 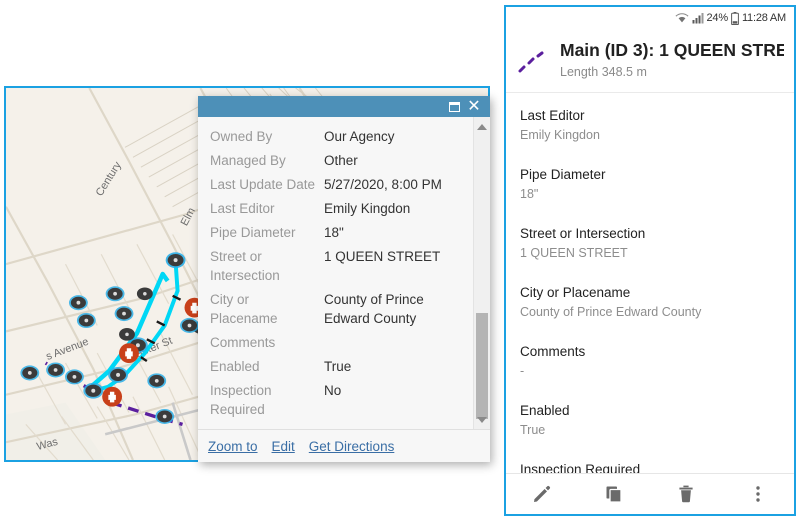 I want to click on mobile-action-bar, so click(x=650, y=493).